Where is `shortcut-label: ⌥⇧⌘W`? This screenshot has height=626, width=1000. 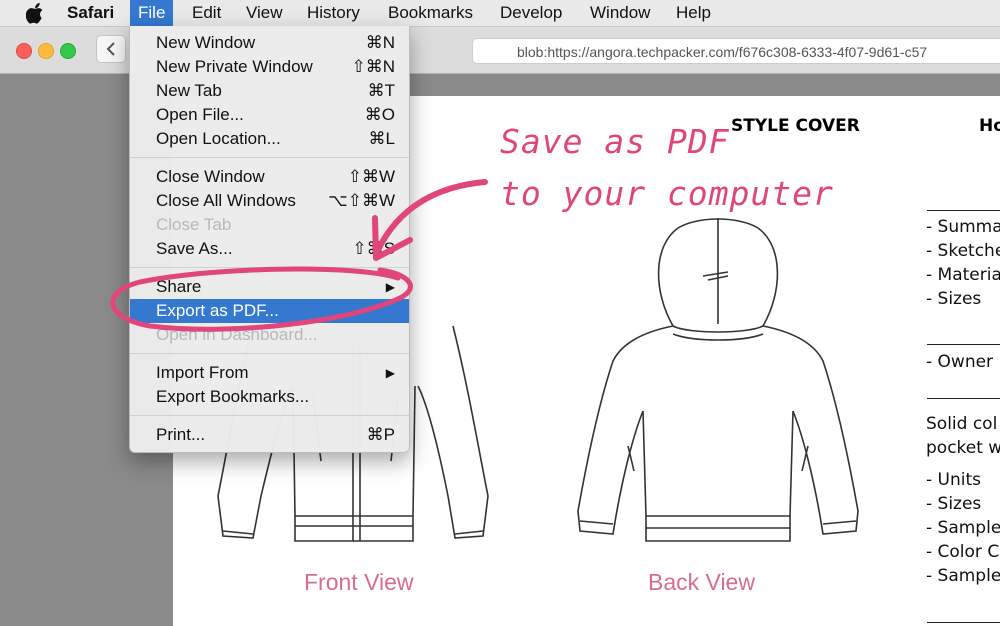 shortcut-label: ⌥⇧⌘W is located at coordinates (361, 200).